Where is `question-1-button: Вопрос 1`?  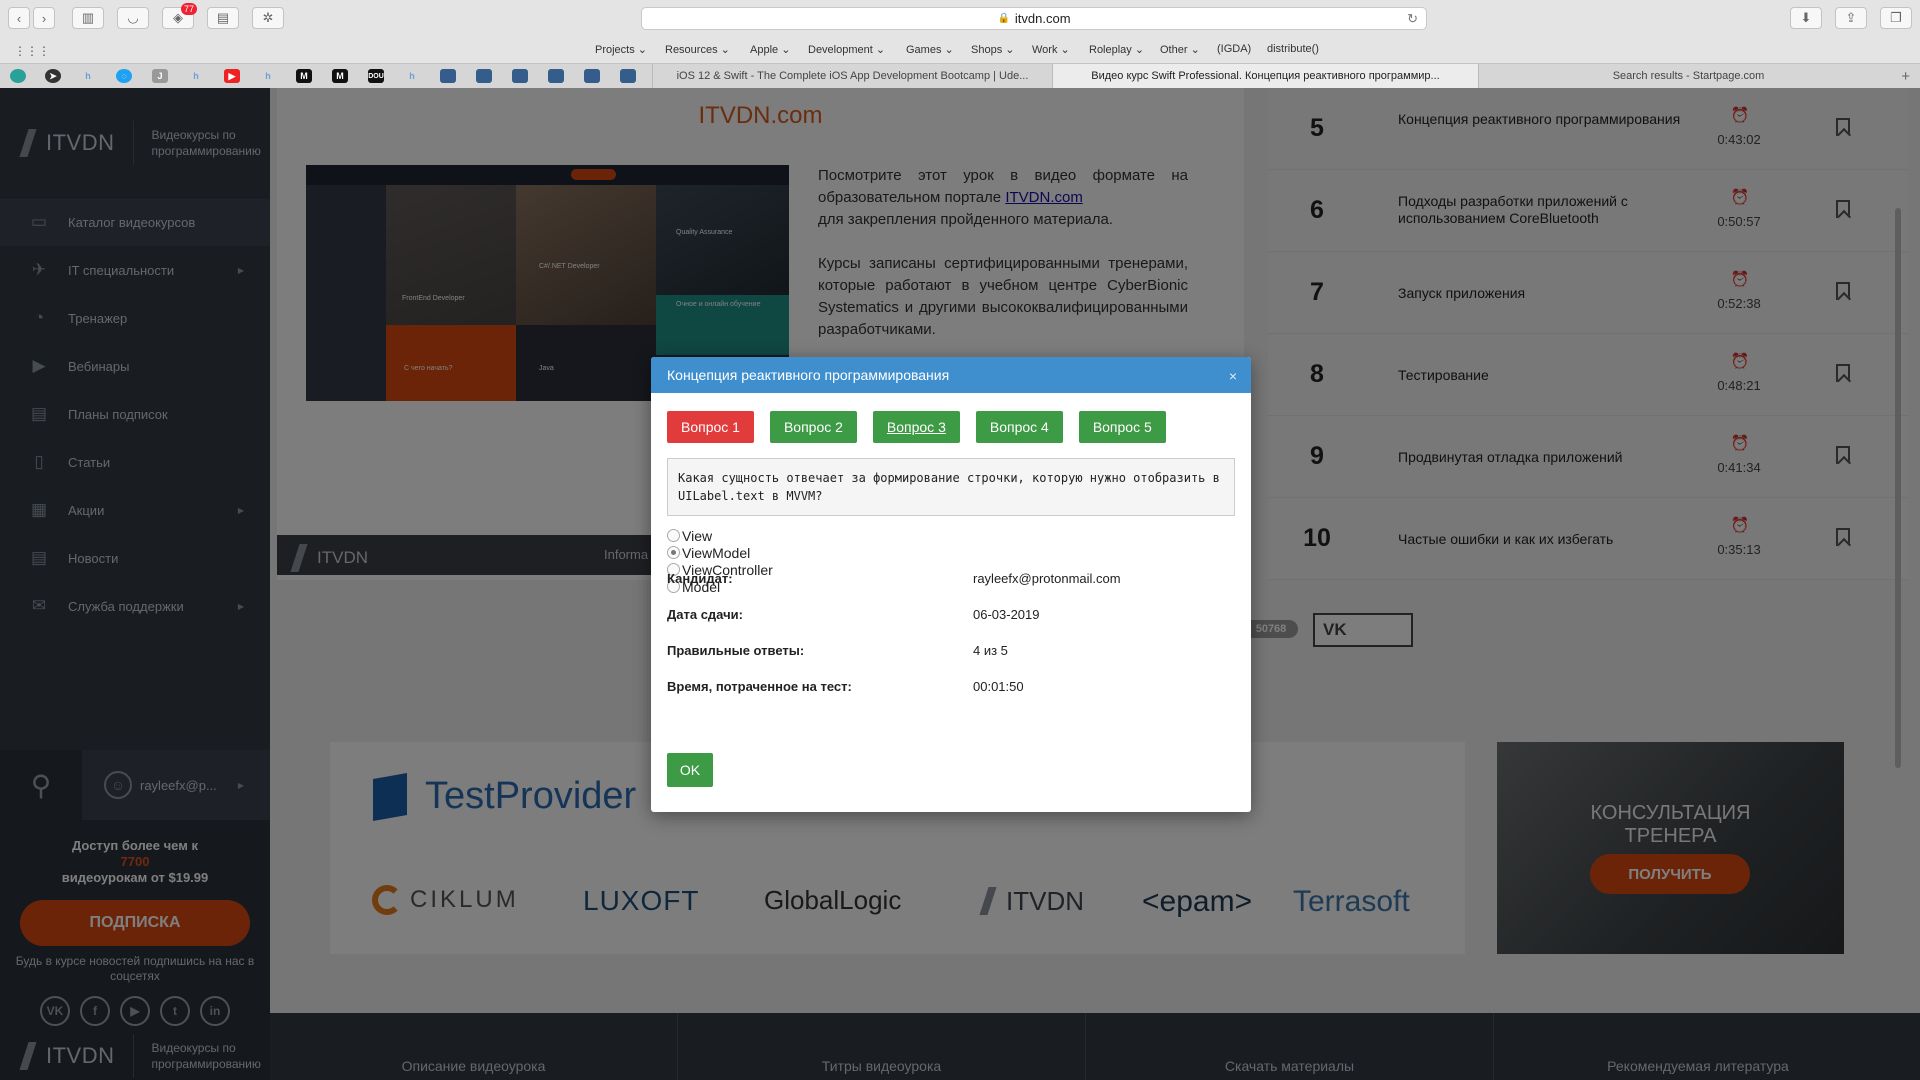
question-1-button: Вопрос 1 is located at coordinates (710, 427).